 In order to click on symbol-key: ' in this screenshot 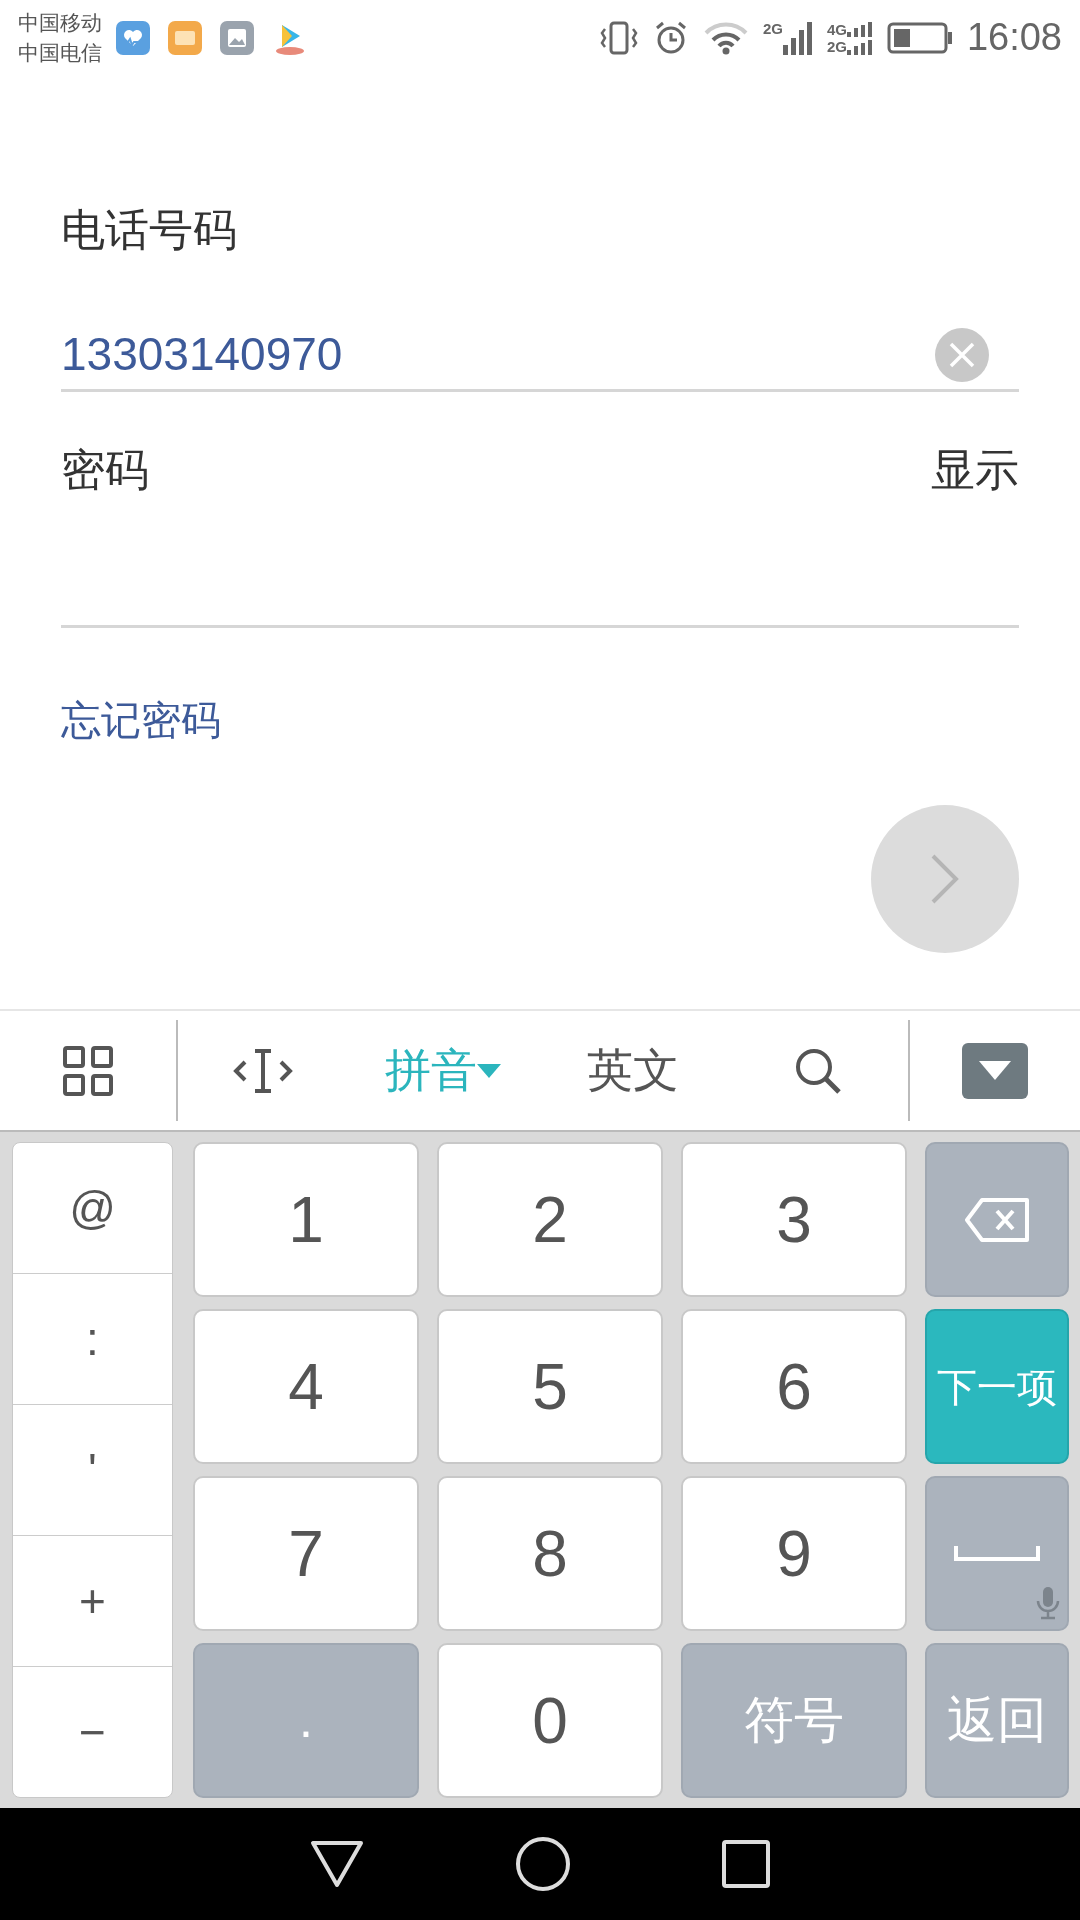, I will do `click(92, 1470)`.